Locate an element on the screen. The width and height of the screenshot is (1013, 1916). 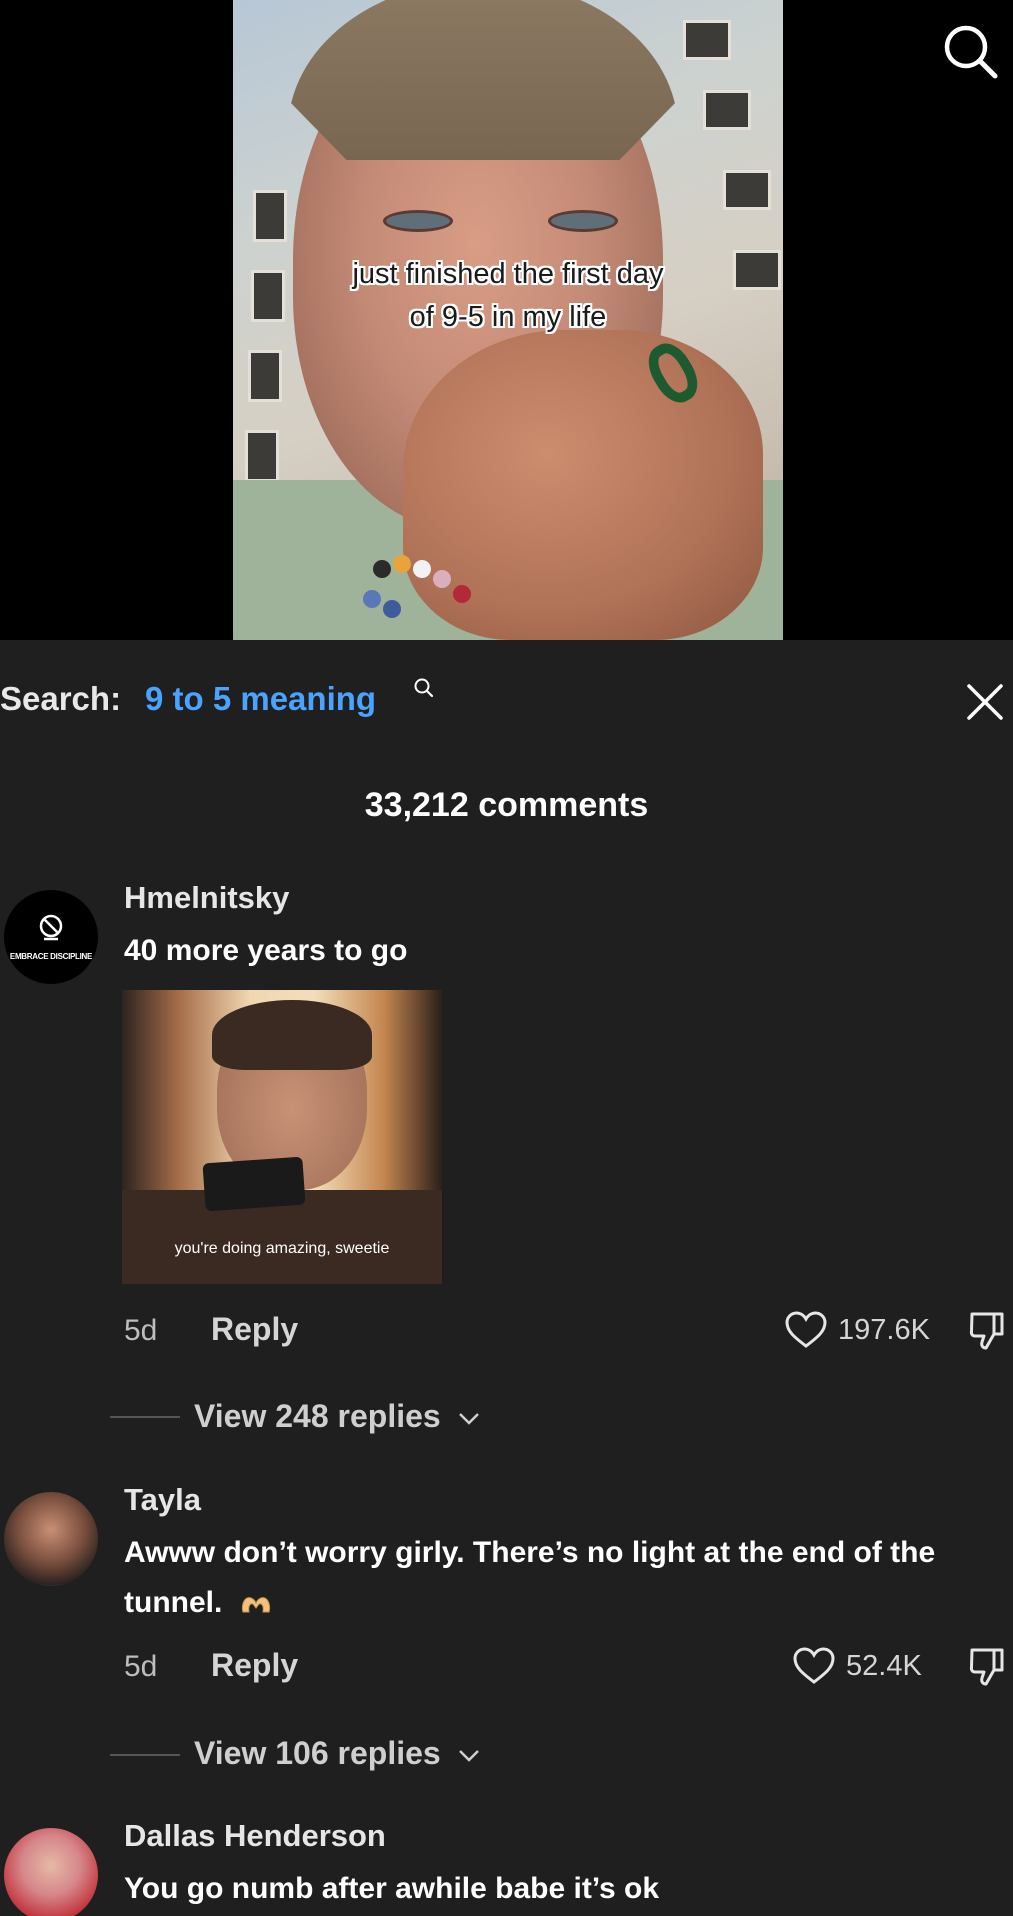
comment-count-title: 33,212 comments is located at coordinates (506, 805).